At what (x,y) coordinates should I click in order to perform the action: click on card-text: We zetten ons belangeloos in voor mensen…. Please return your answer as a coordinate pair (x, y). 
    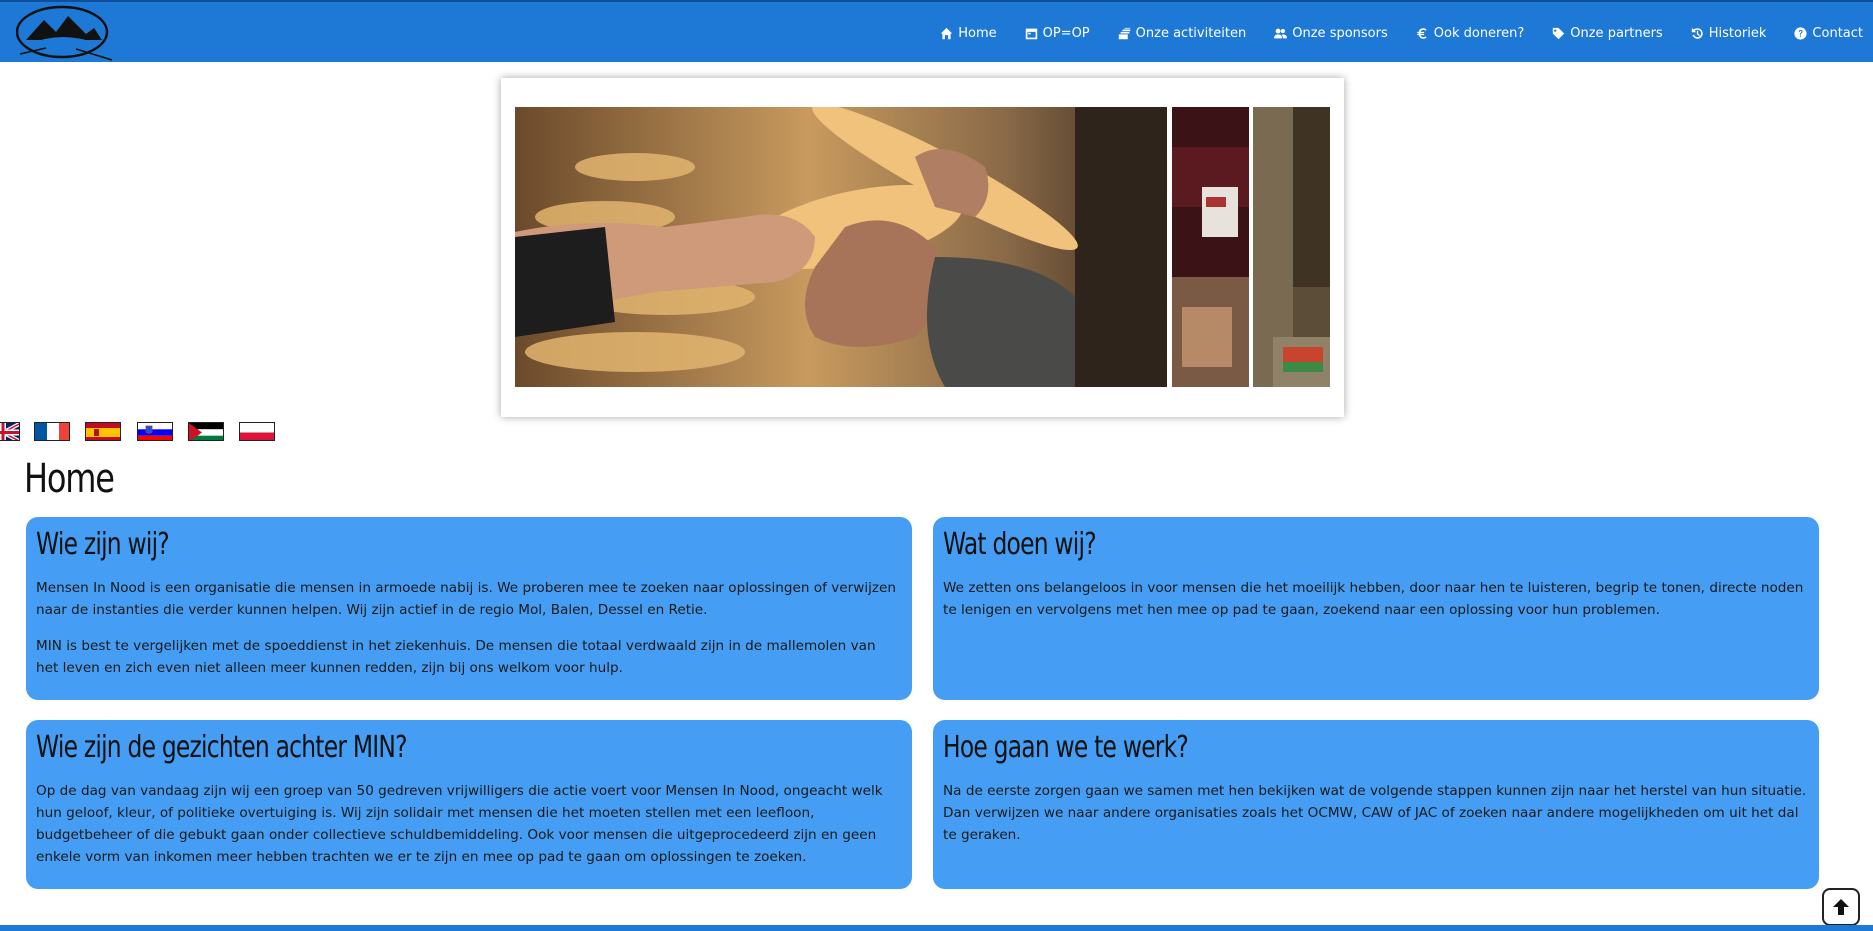
    Looking at the image, I should click on (1373, 599).